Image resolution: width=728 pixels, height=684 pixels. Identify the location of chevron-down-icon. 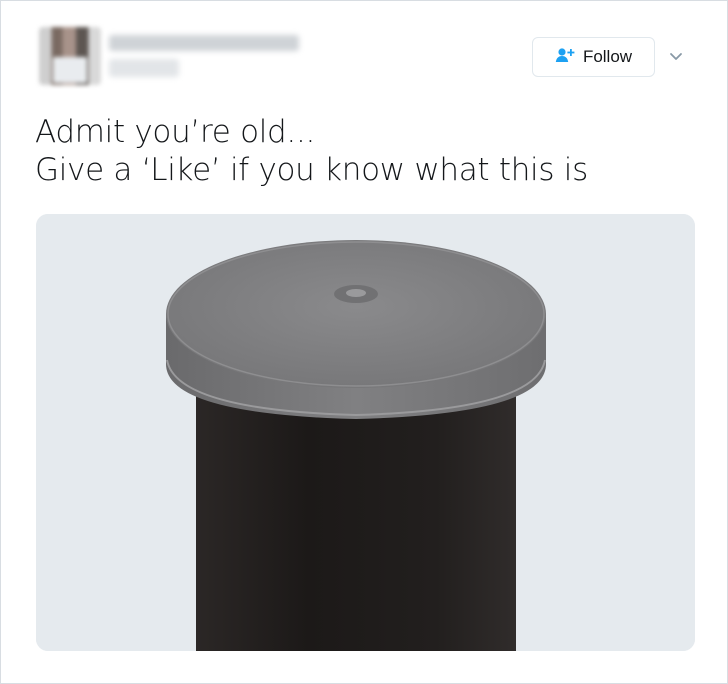
(676, 56).